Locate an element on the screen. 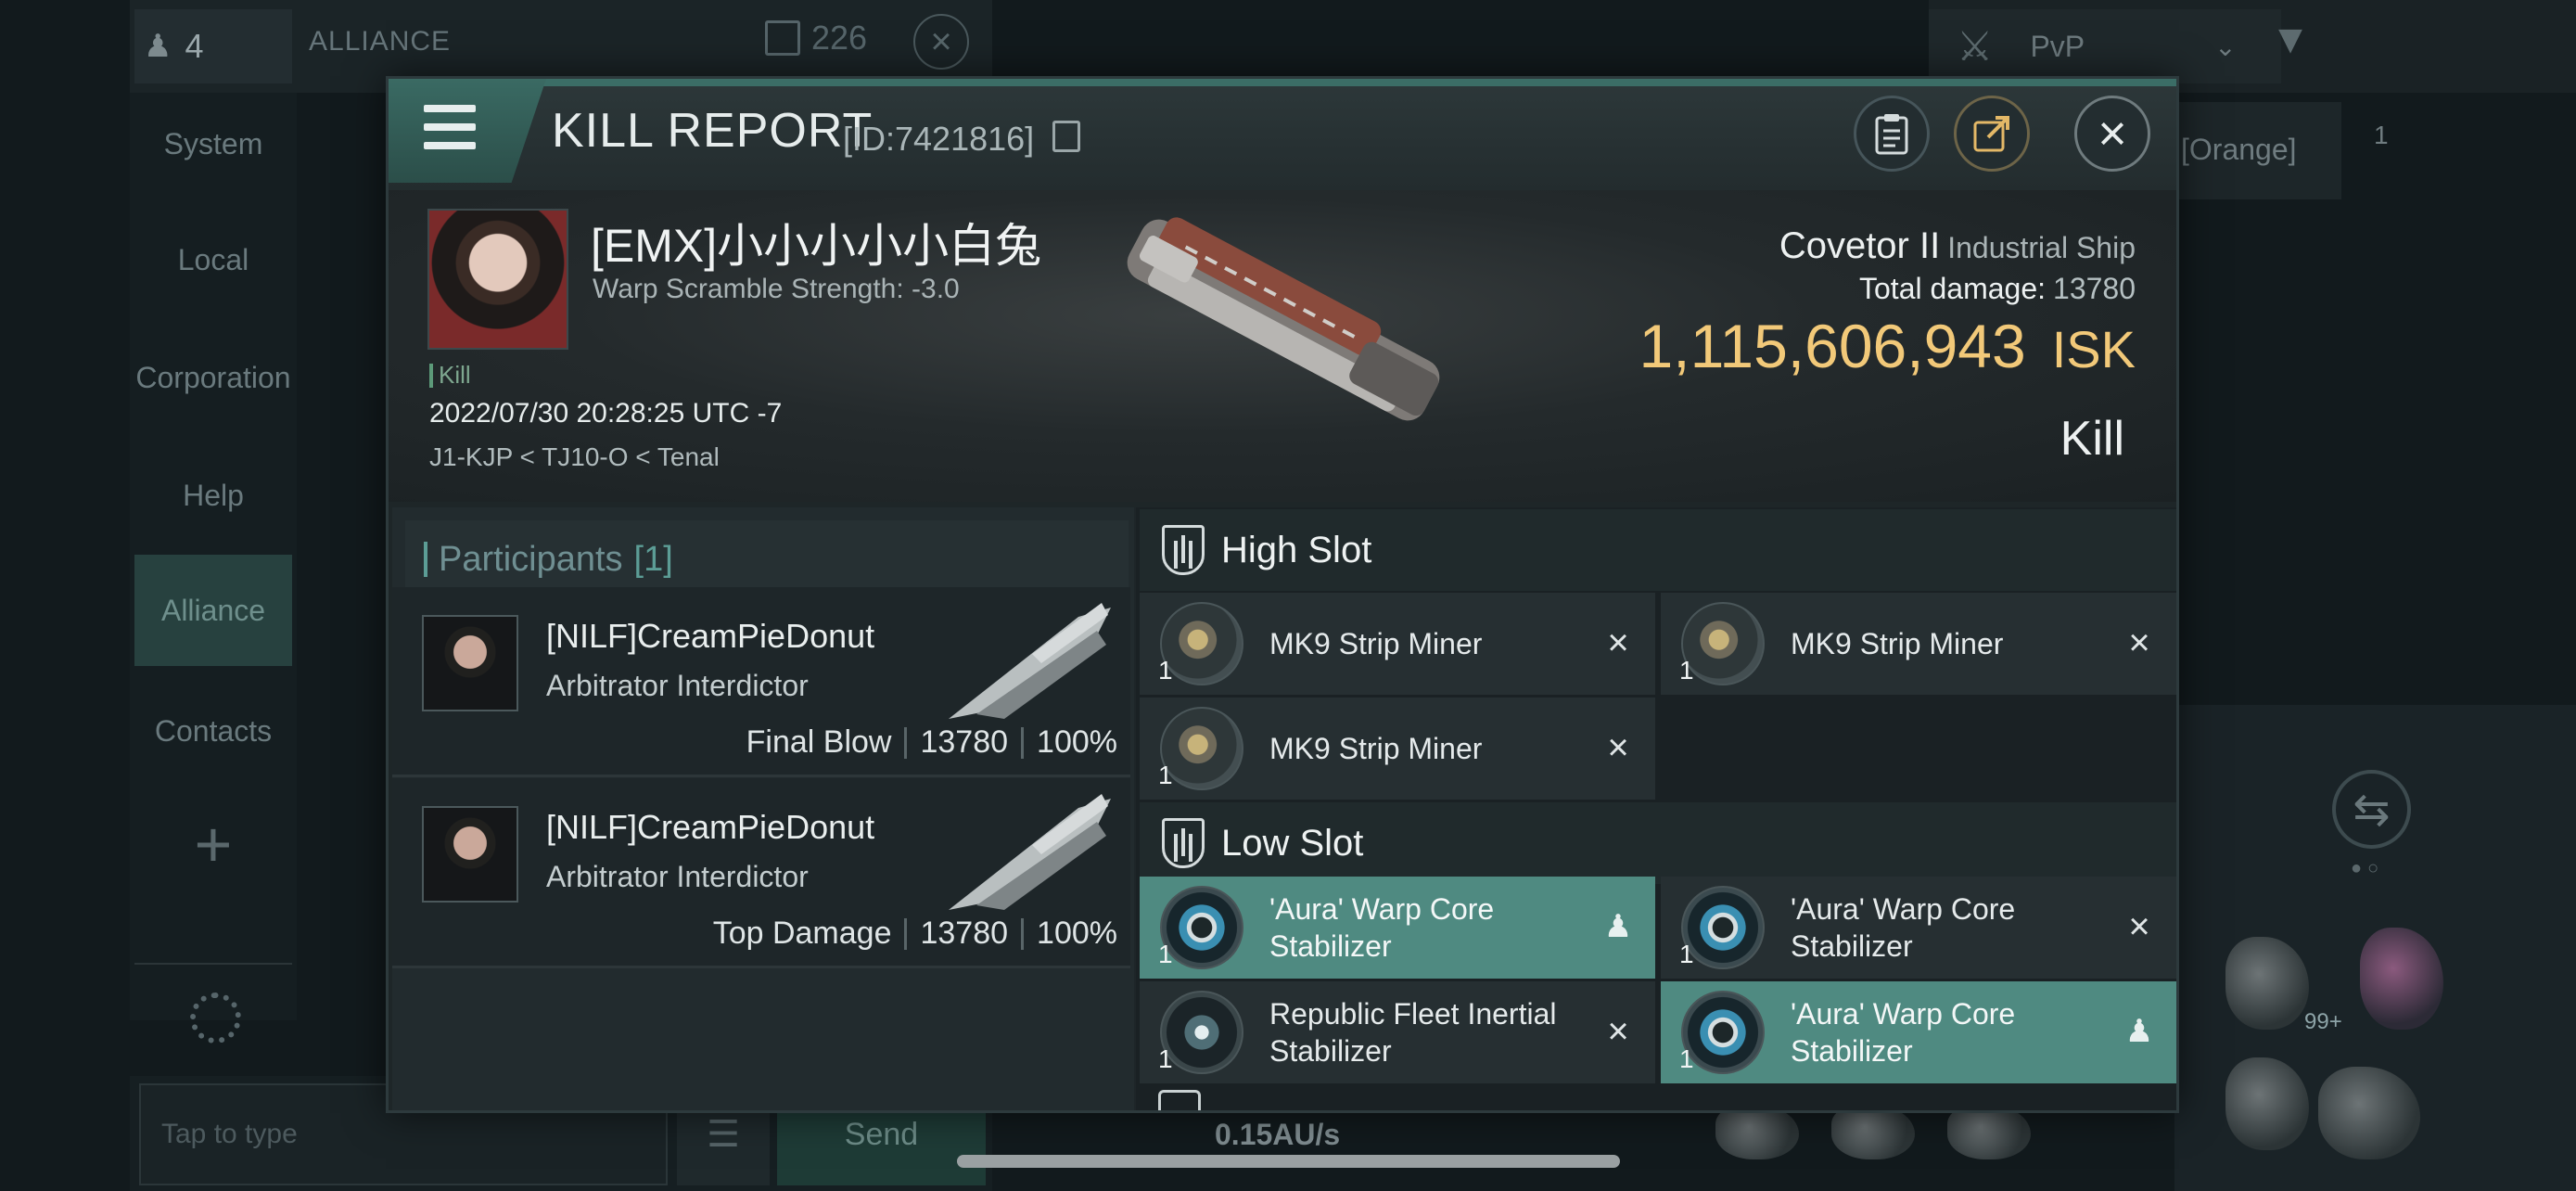 This screenshot has width=2576, height=1191. module-low-1: 1 'Aura' Warp Core Stabilizer ♟ is located at coordinates (1397, 928).